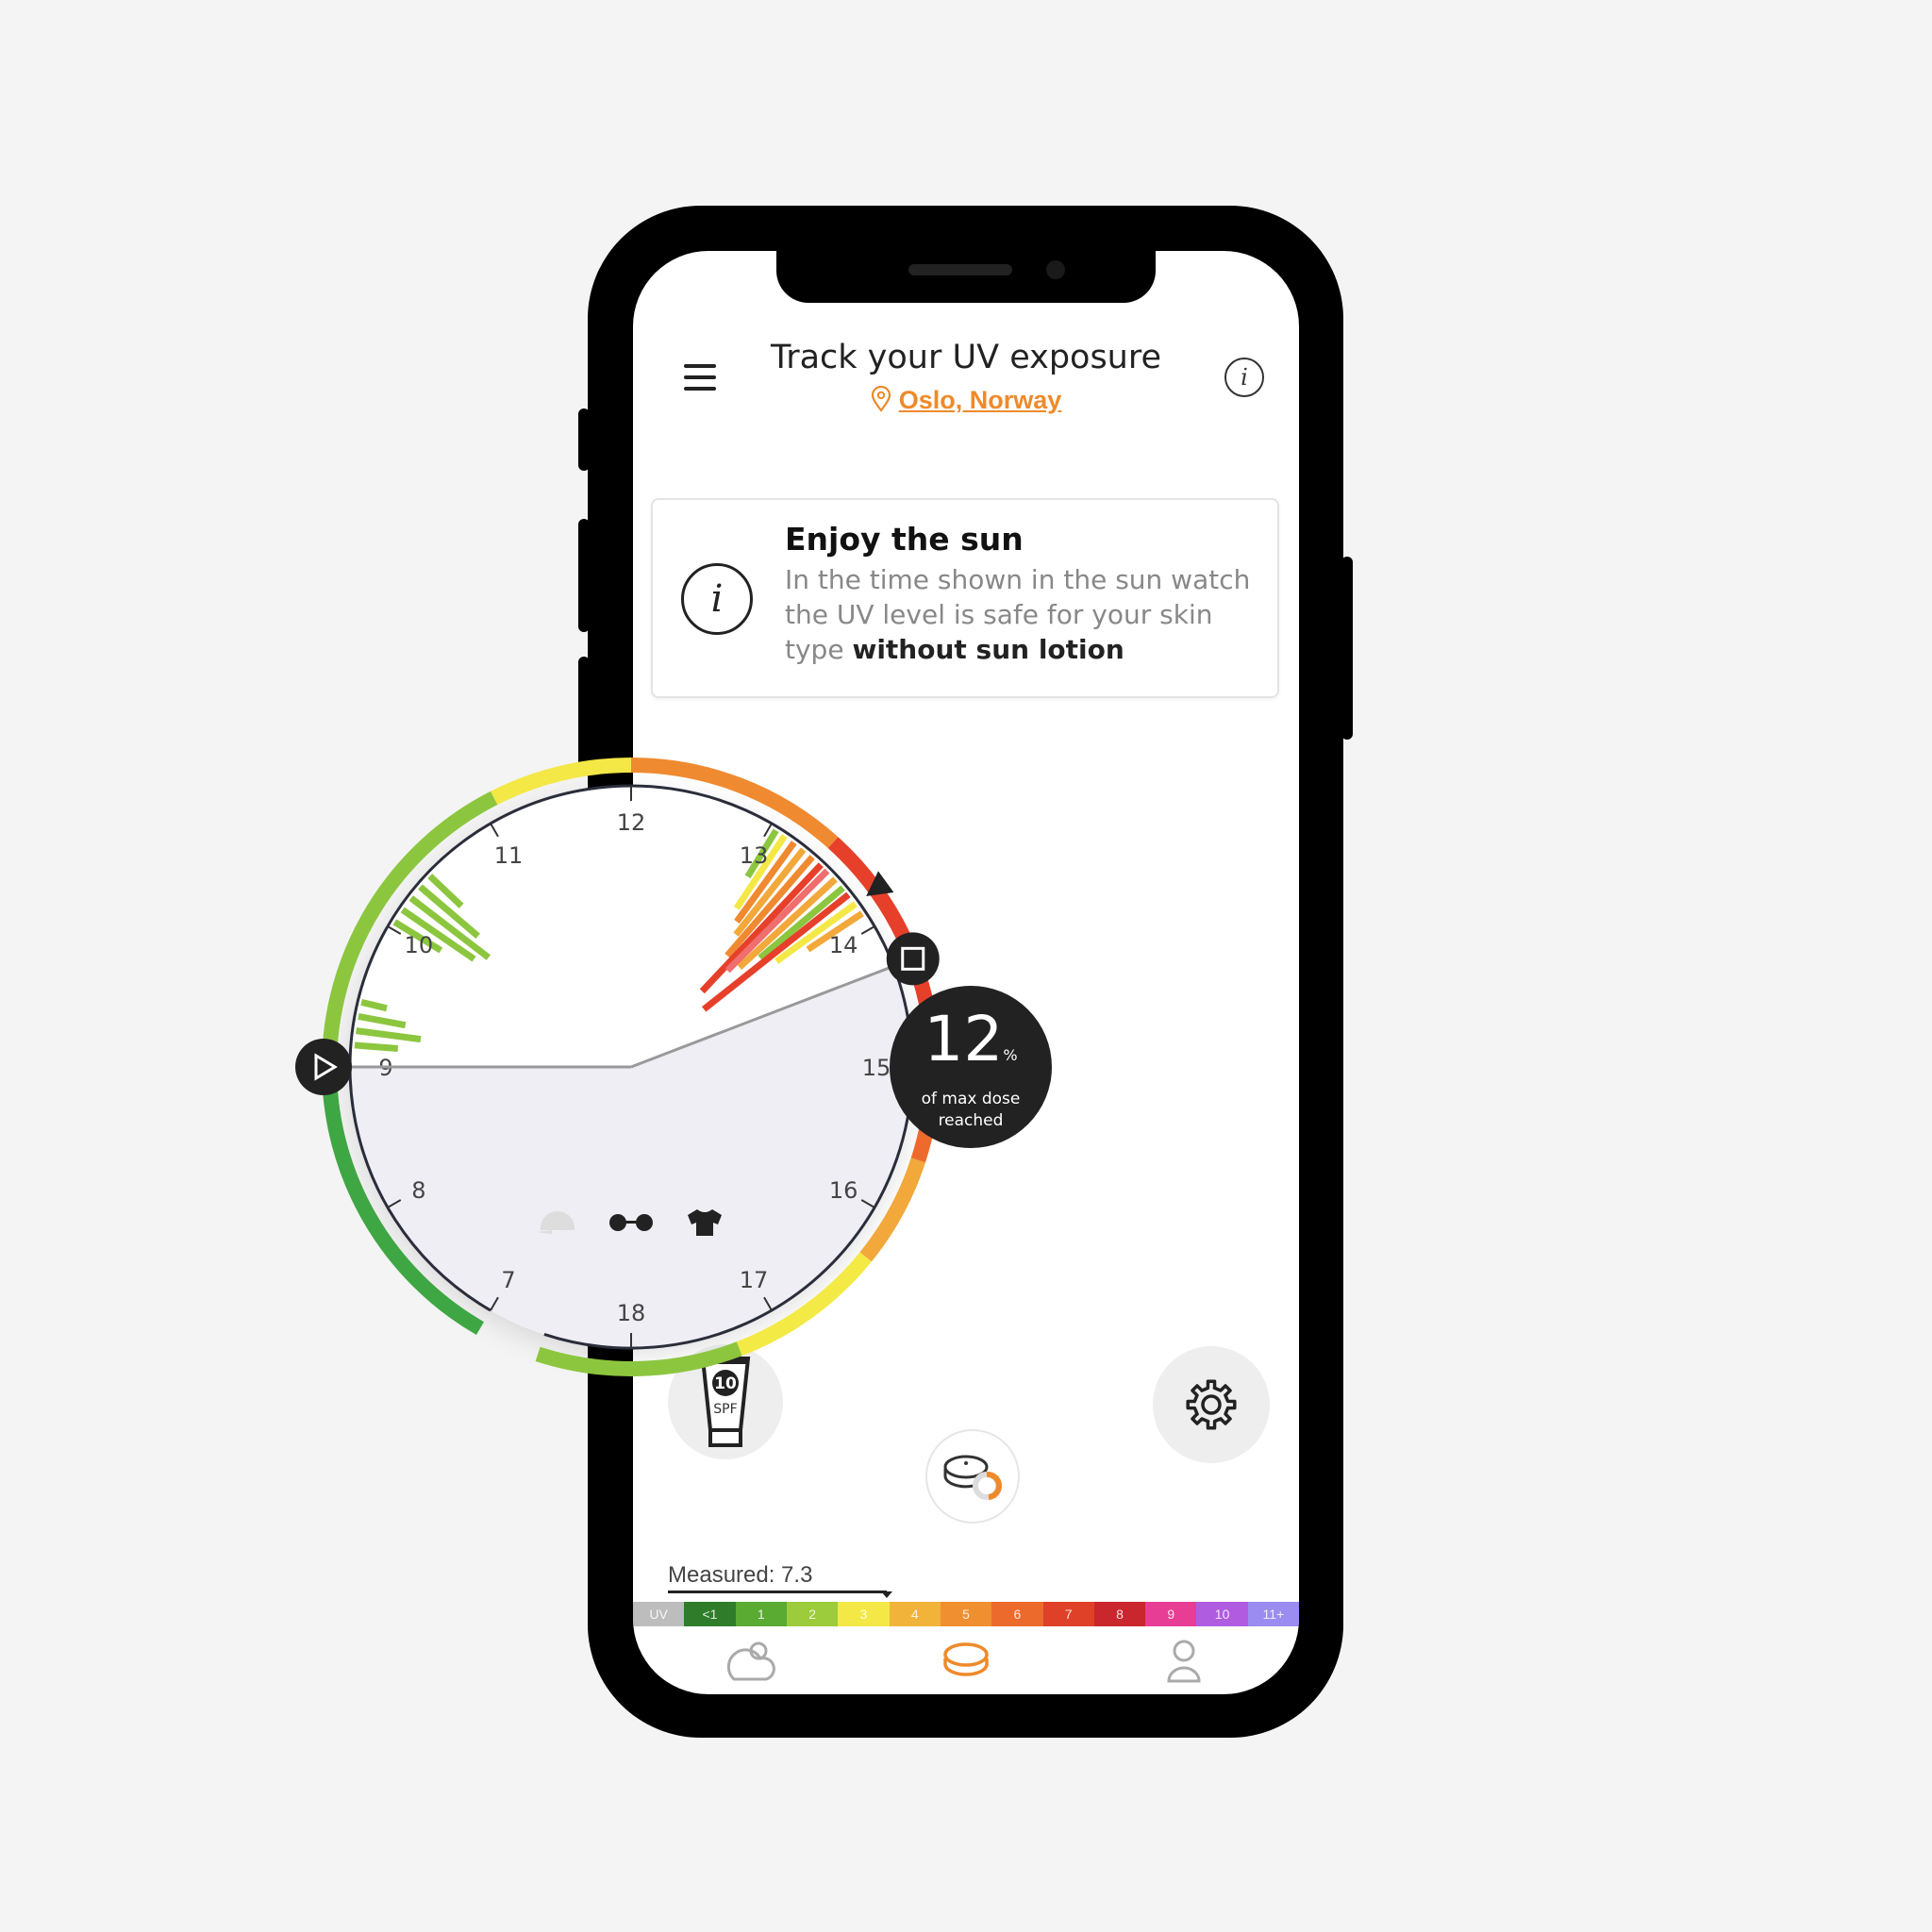  What do you see at coordinates (1171, 1614) in the screenshot?
I see `uv-scale-cell: 9` at bounding box center [1171, 1614].